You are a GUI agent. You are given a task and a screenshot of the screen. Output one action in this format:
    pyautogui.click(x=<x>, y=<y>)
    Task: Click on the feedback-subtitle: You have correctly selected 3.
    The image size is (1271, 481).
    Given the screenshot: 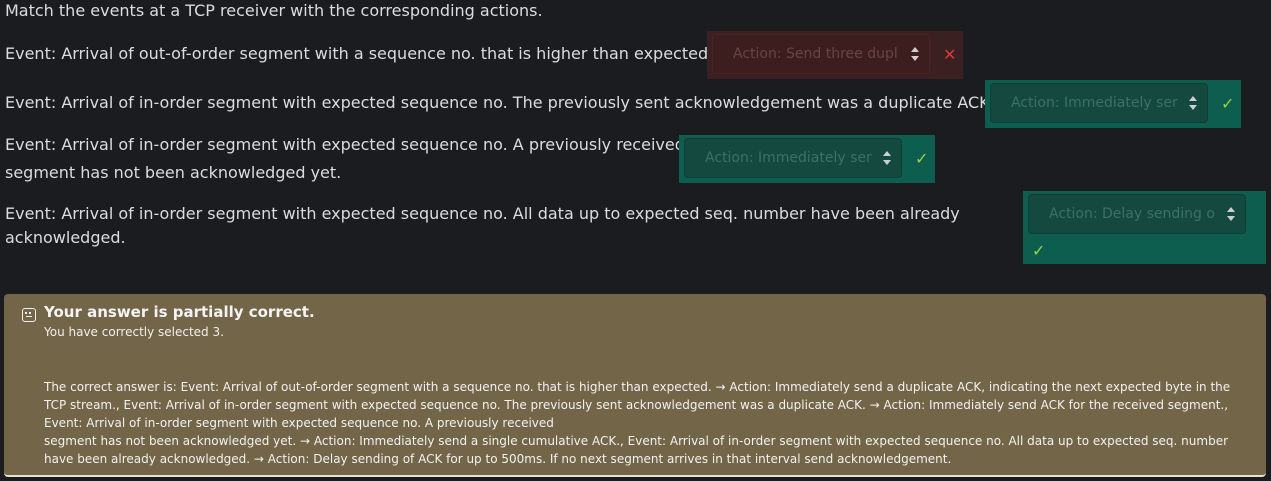 What is the action you would take?
    pyautogui.click(x=134, y=332)
    